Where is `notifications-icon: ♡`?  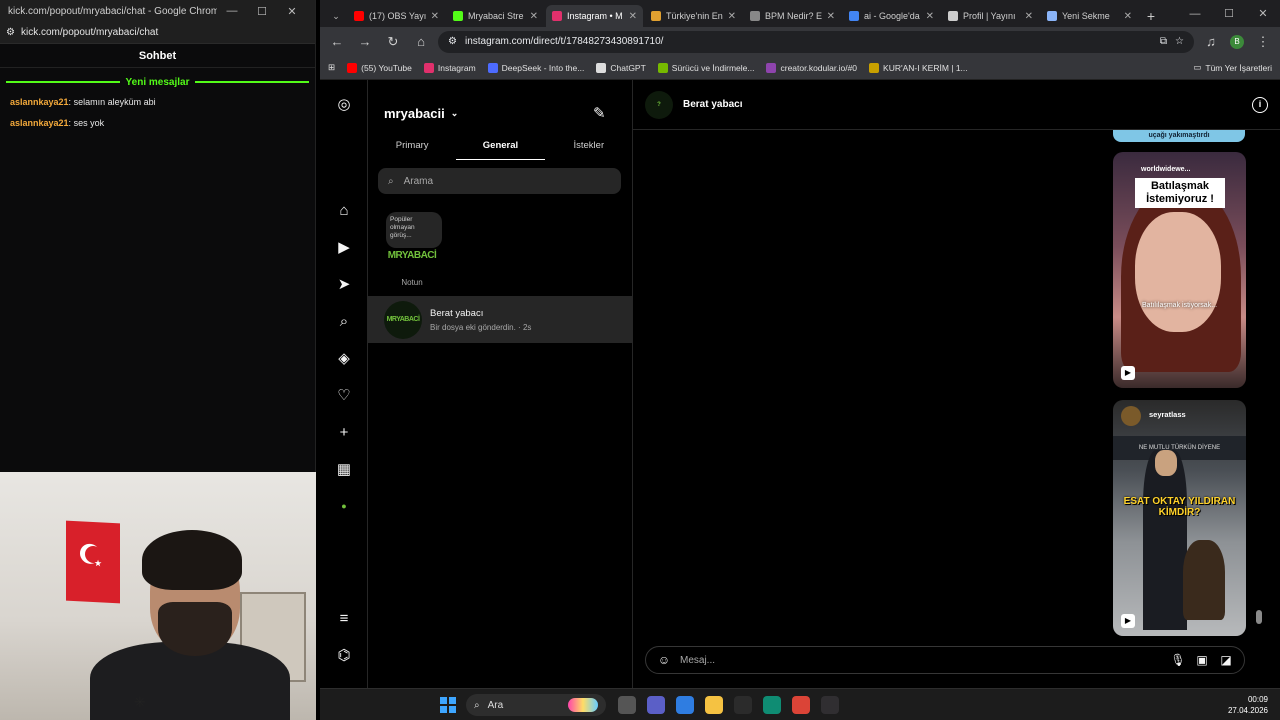
notifications-icon: ♡ is located at coordinates (344, 395).